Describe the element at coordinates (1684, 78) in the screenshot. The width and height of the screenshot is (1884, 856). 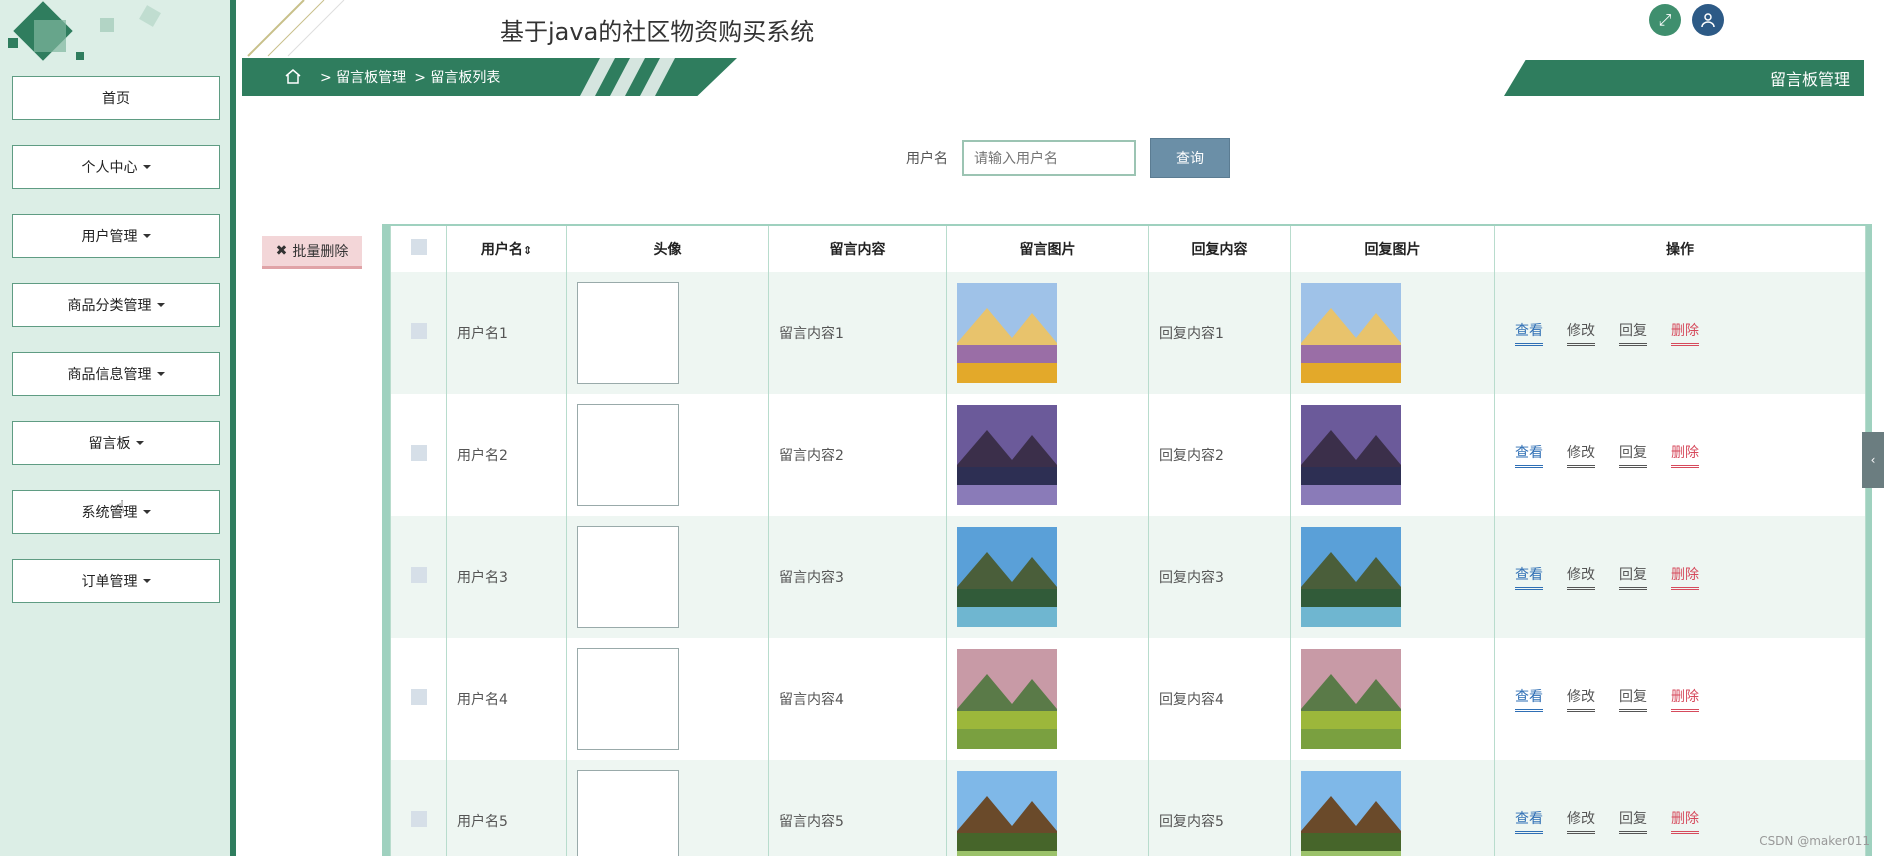
I see `page-title: 留言板管理` at that location.